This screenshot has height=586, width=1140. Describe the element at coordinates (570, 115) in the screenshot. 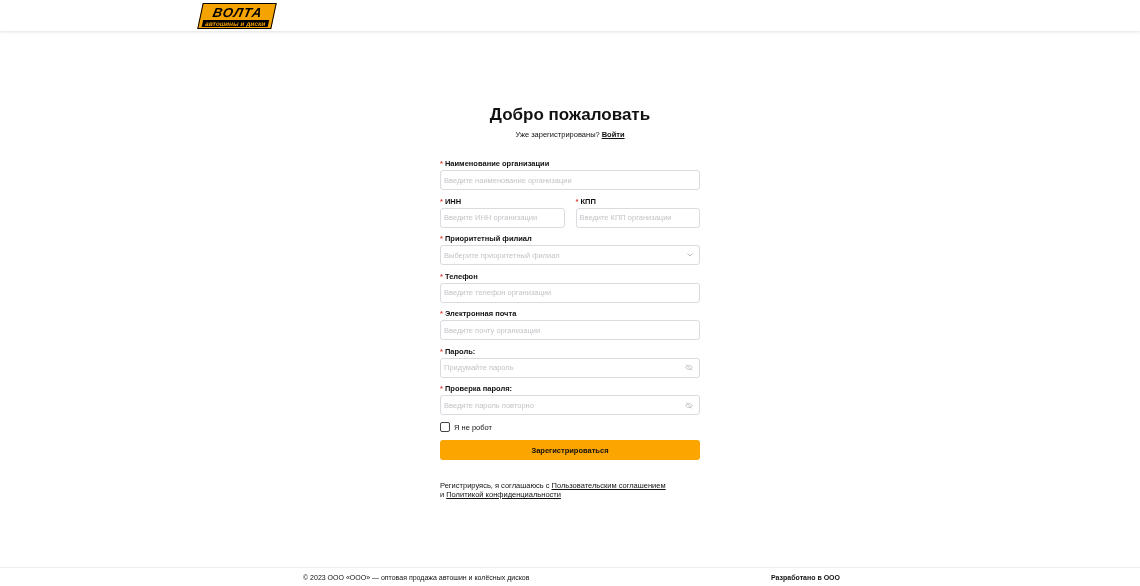

I see `page-title: Добро пожаловать` at that location.